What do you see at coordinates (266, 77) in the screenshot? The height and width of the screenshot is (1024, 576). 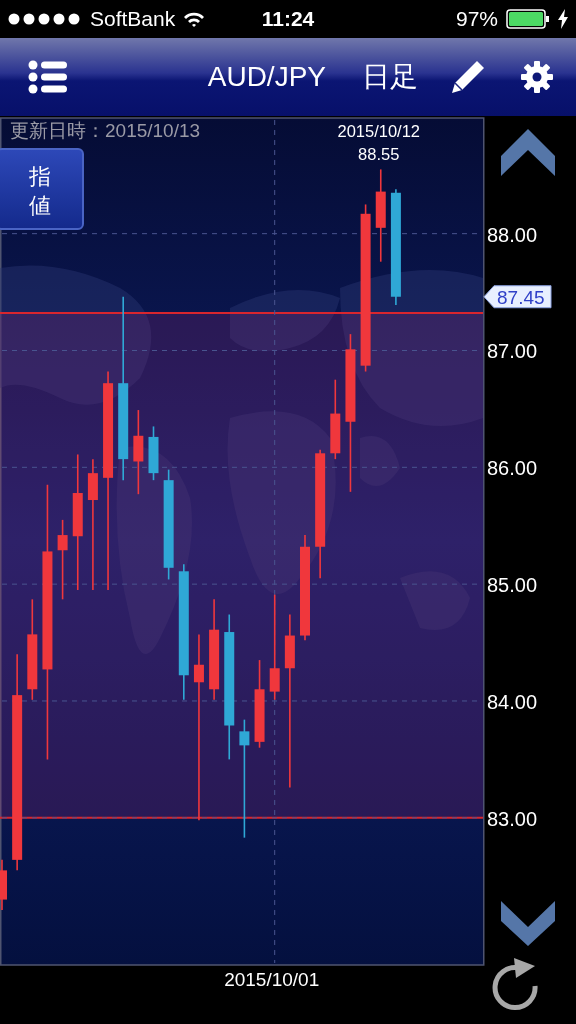 I see `currency-pair-title: AUD/JPY` at bounding box center [266, 77].